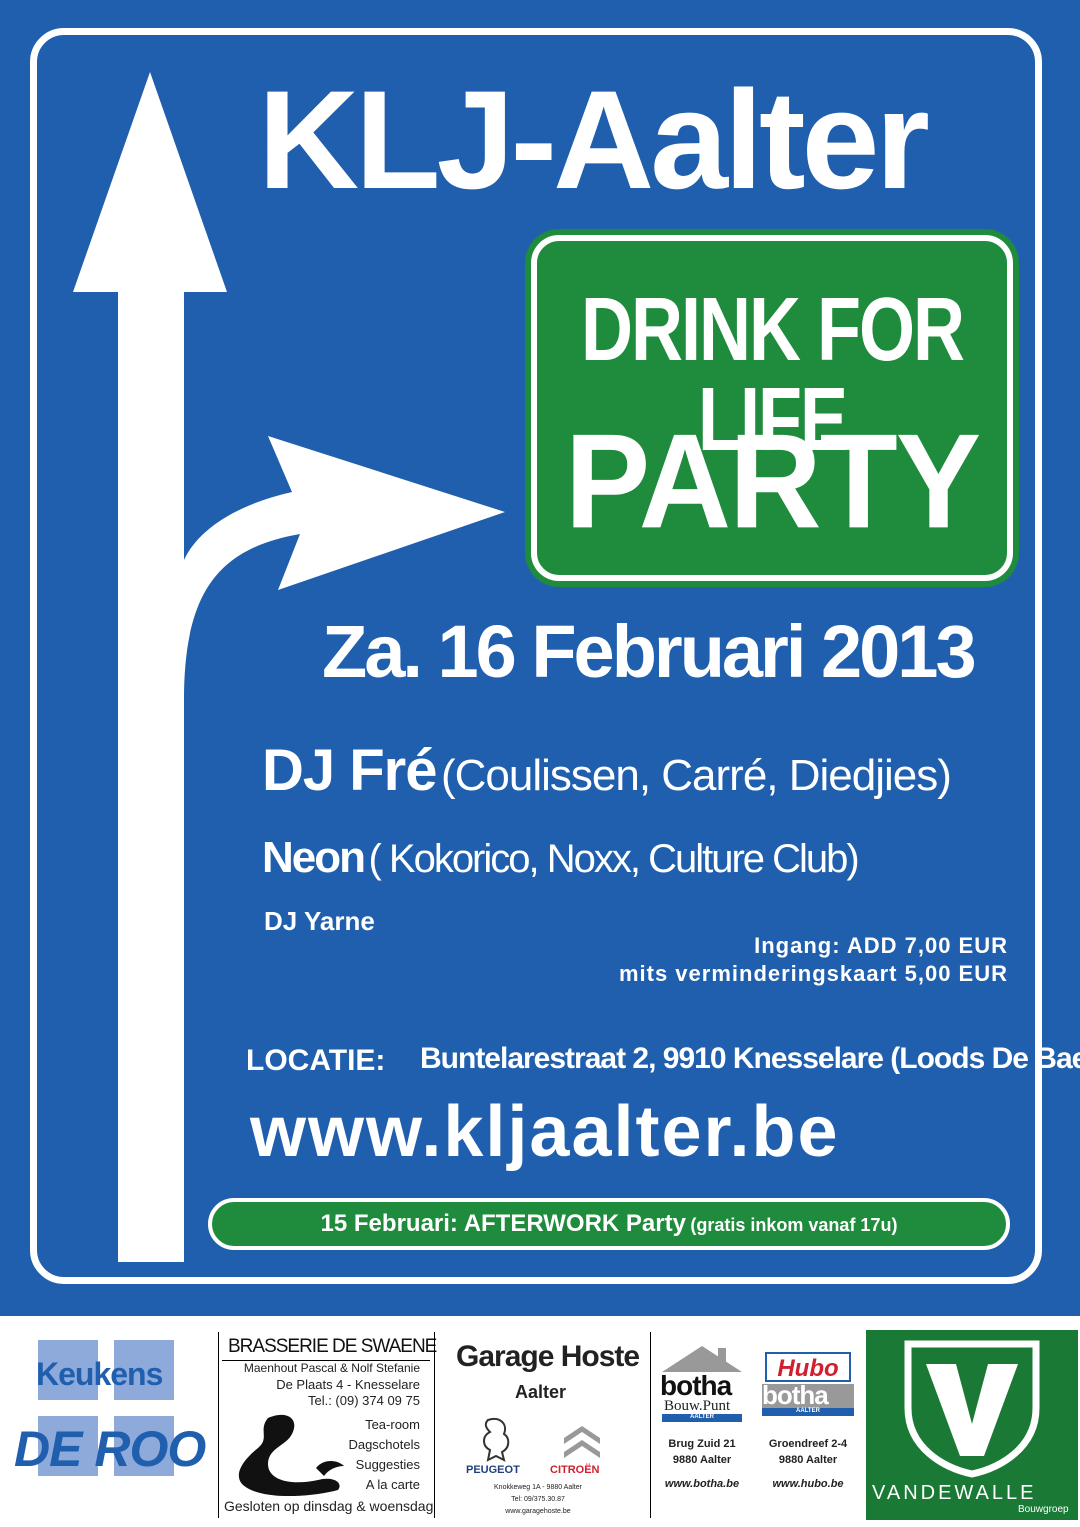 The width and height of the screenshot is (1080, 1527). What do you see at coordinates (348, 1384) in the screenshot?
I see `brasserie-address: De Plaats 4 - Knesselare` at bounding box center [348, 1384].